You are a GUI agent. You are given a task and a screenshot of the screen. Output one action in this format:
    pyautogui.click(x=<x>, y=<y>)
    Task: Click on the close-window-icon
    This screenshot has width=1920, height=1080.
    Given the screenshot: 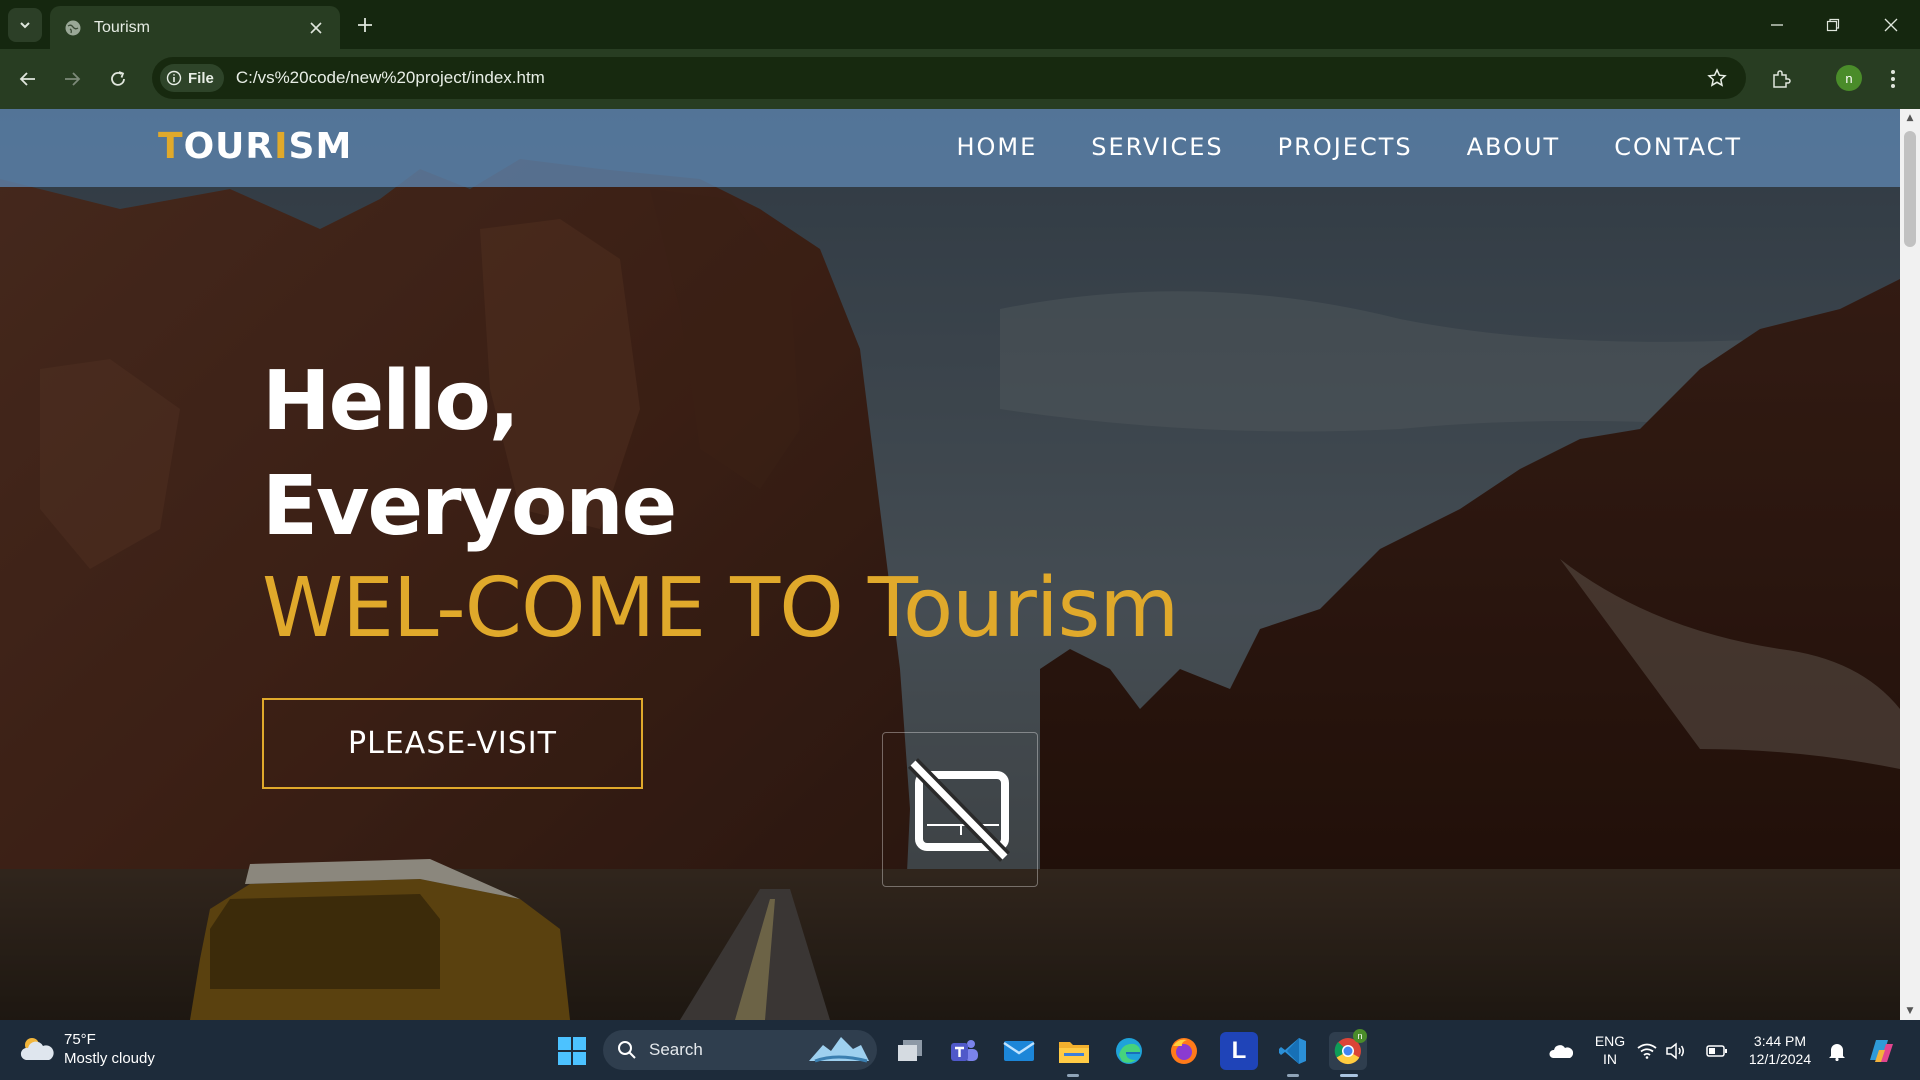 What is the action you would take?
    pyautogui.click(x=1891, y=25)
    